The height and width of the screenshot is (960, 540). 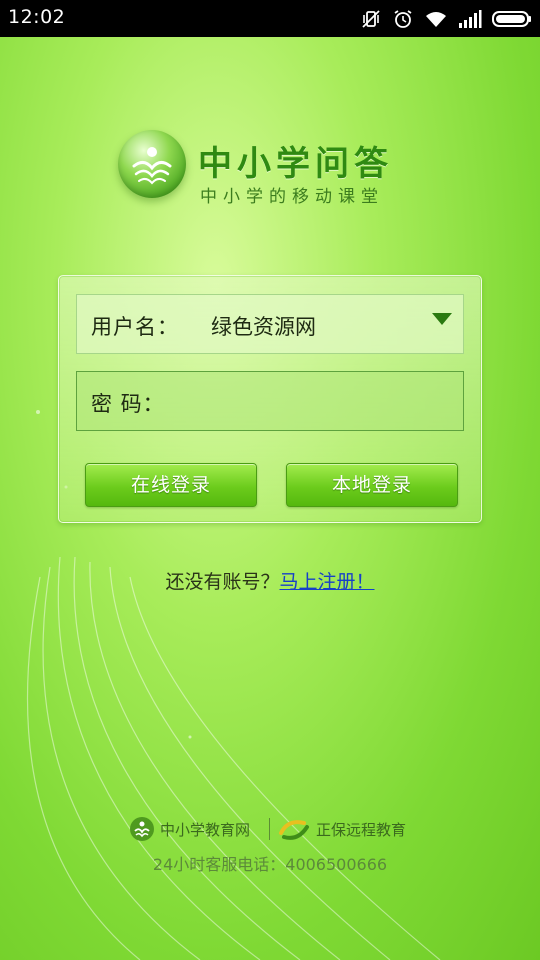 What do you see at coordinates (442, 321) in the screenshot?
I see `dropdown-arrow-icon` at bounding box center [442, 321].